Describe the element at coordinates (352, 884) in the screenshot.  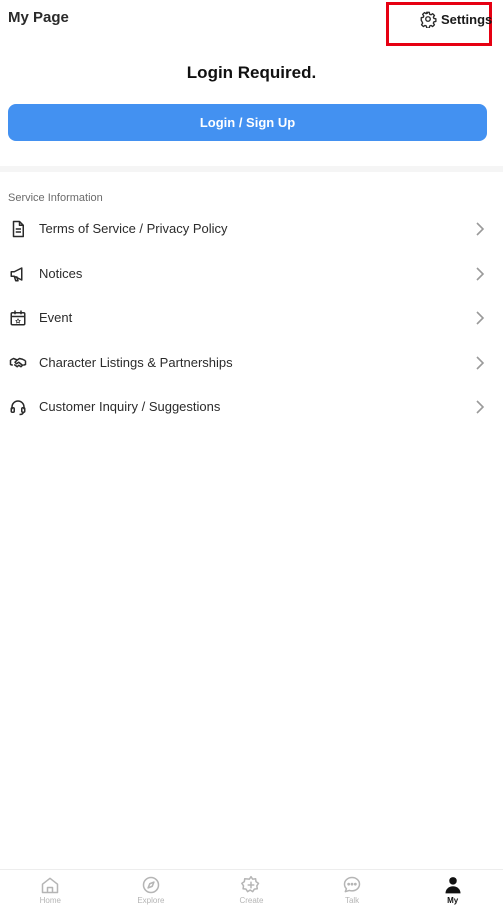
I see `chat-icon` at that location.